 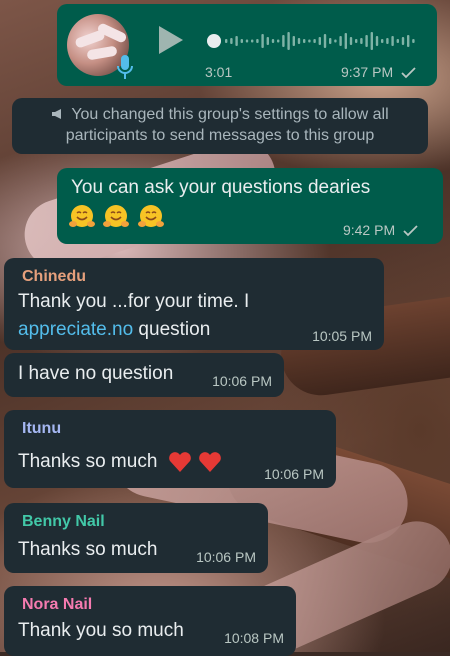 I want to click on play-icon, so click(x=170, y=40).